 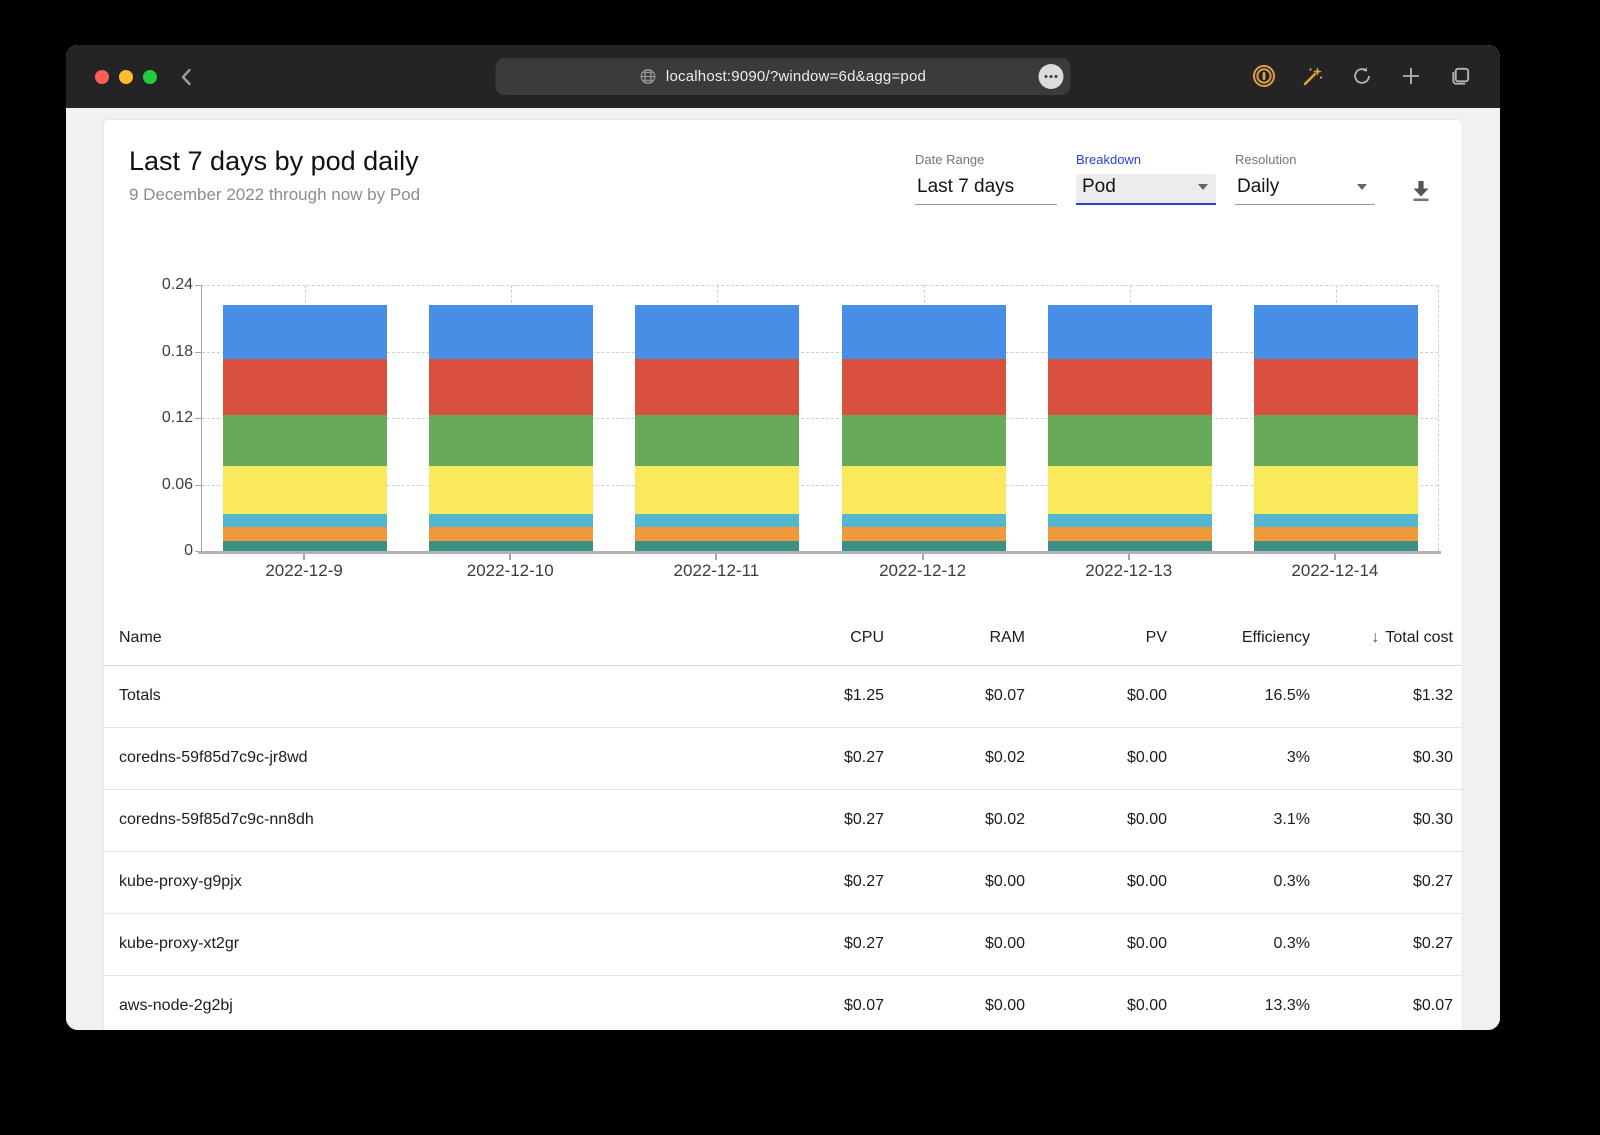 What do you see at coordinates (819, 552) in the screenshot?
I see `chart-x-axis` at bounding box center [819, 552].